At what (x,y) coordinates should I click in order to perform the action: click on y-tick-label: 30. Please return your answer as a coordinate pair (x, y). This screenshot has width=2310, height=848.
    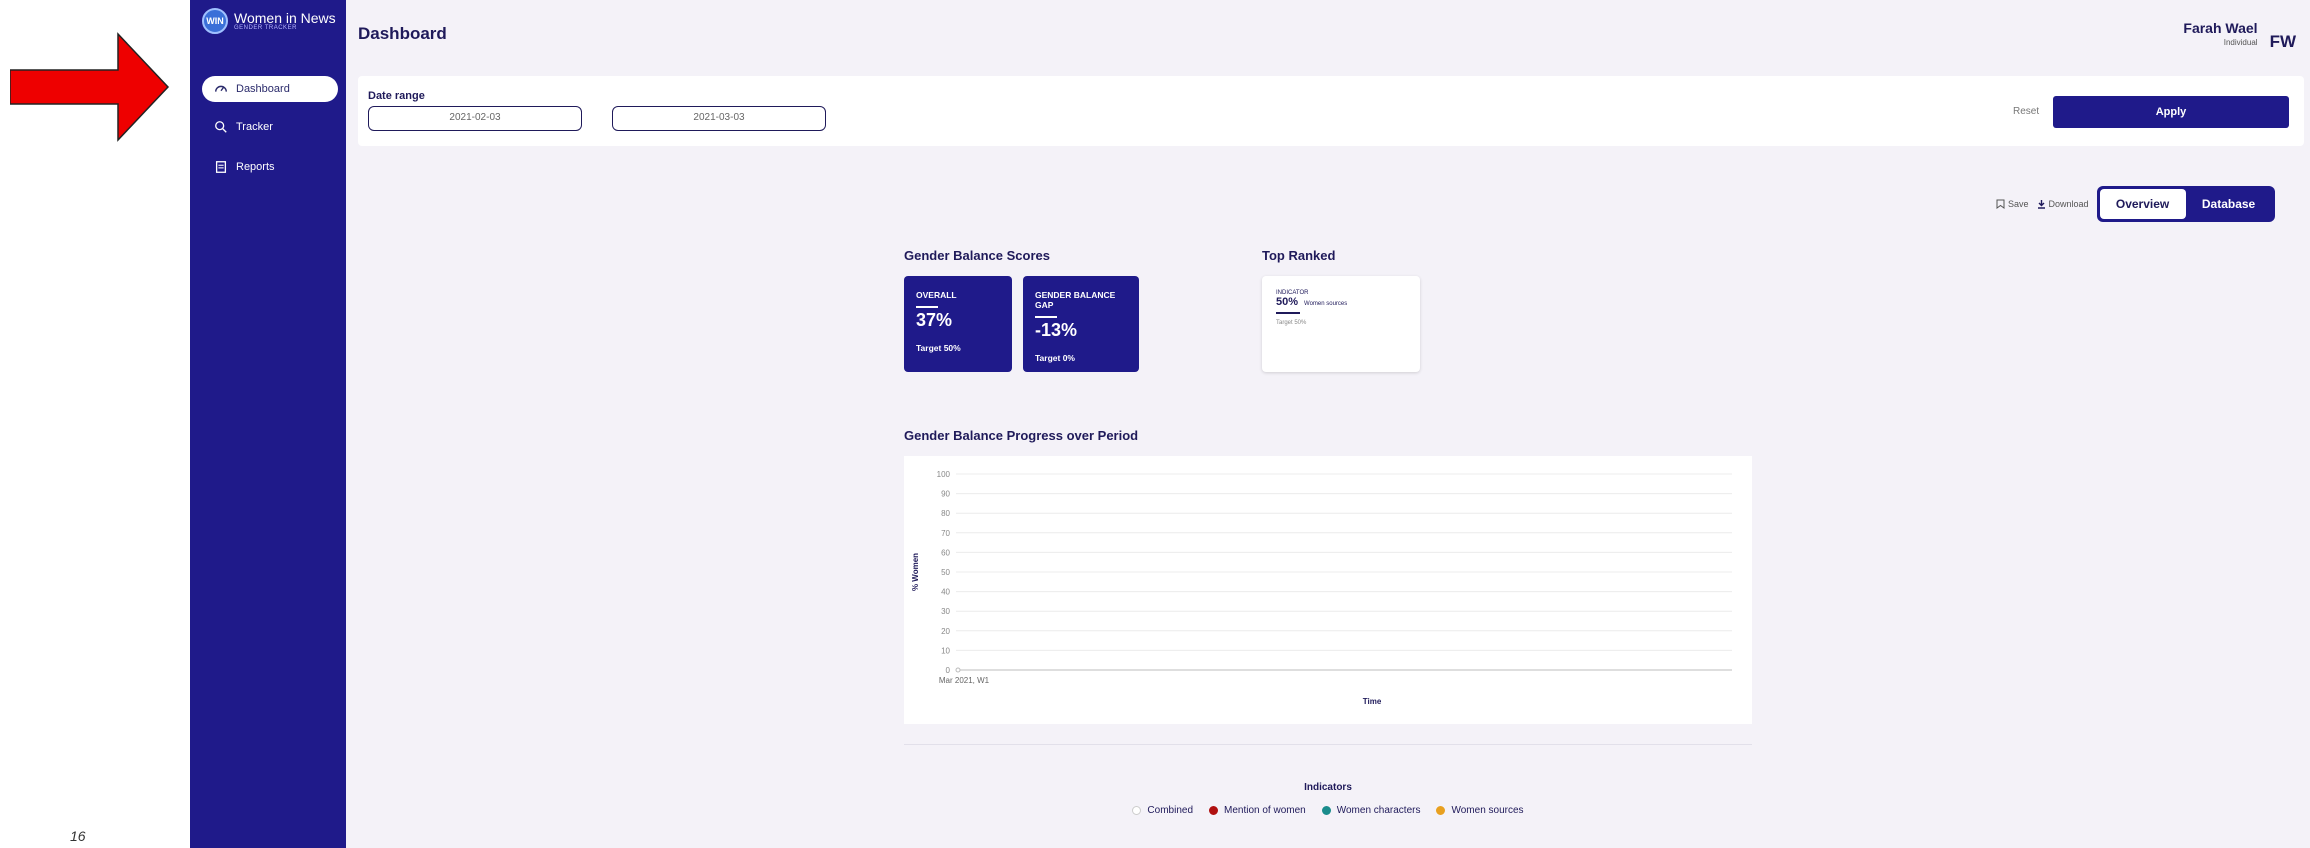
    Looking at the image, I should click on (945, 611).